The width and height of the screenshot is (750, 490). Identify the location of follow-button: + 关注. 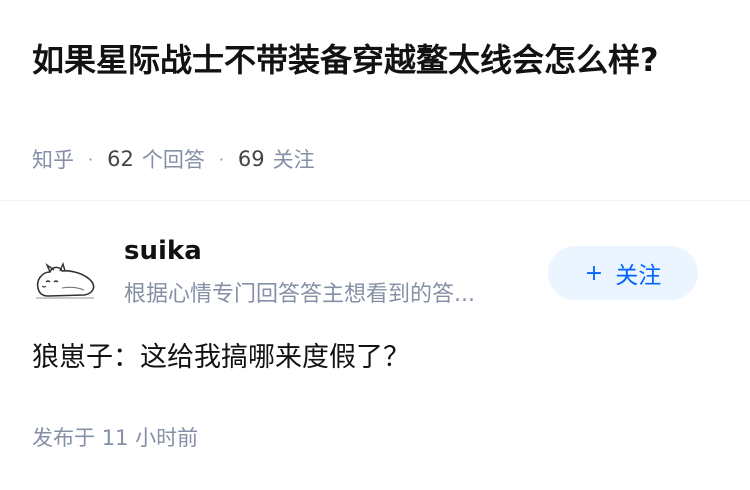
(623, 273).